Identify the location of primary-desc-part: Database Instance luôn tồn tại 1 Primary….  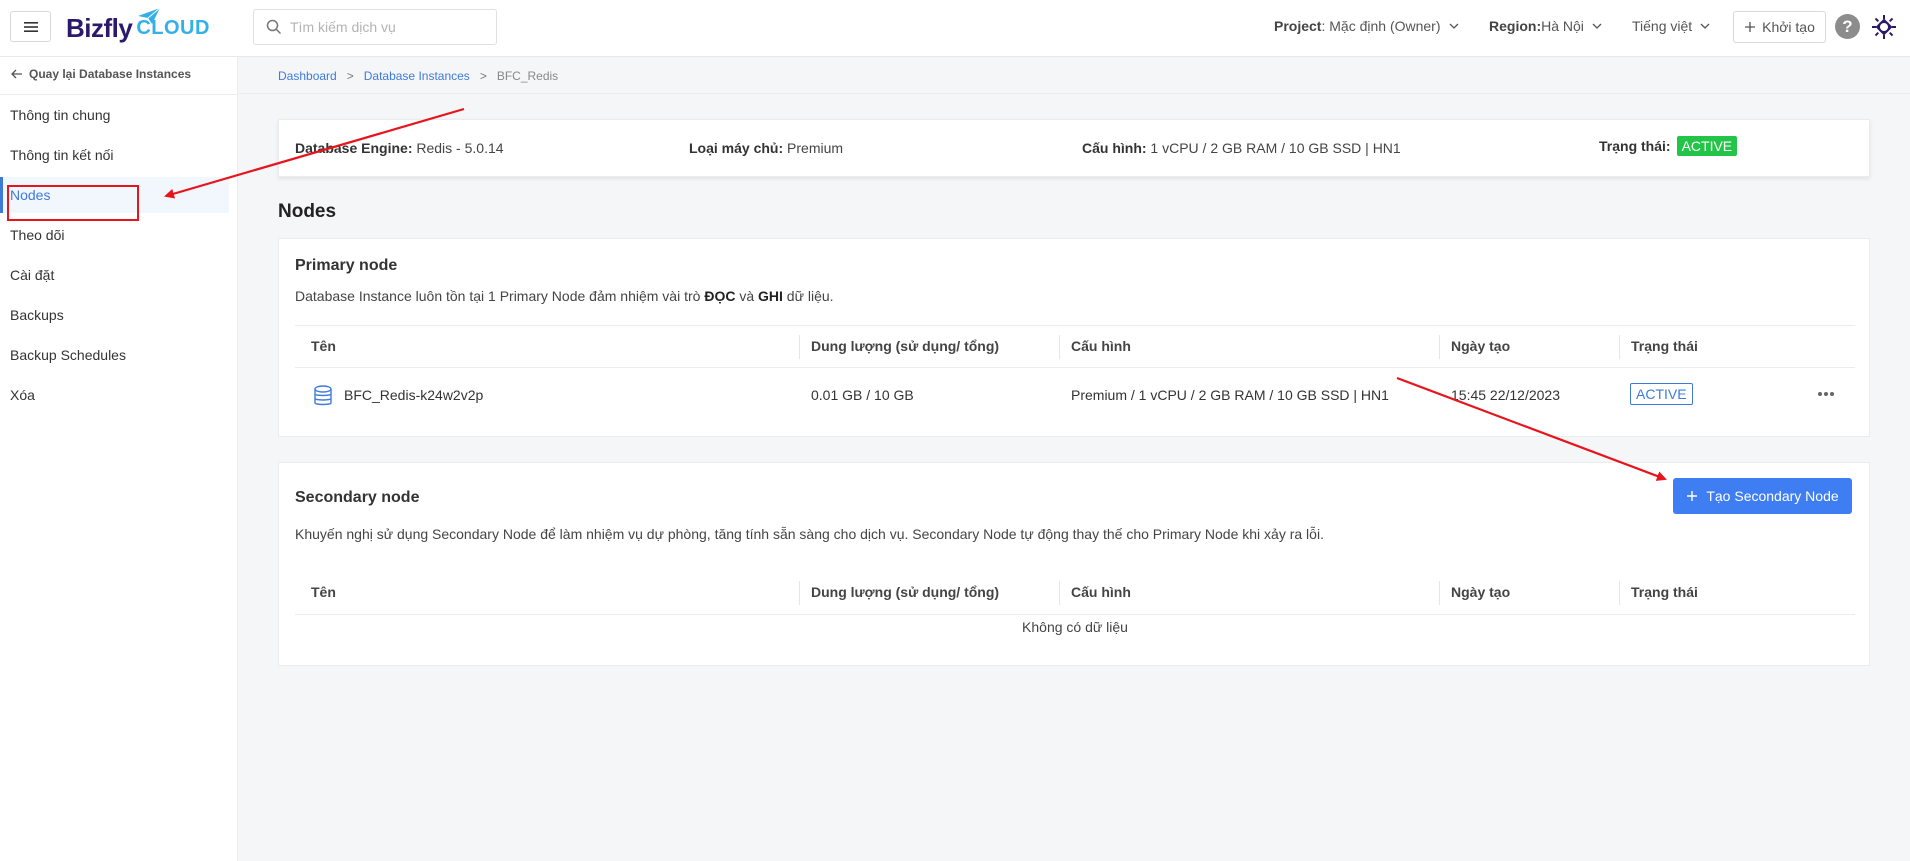
(500, 296).